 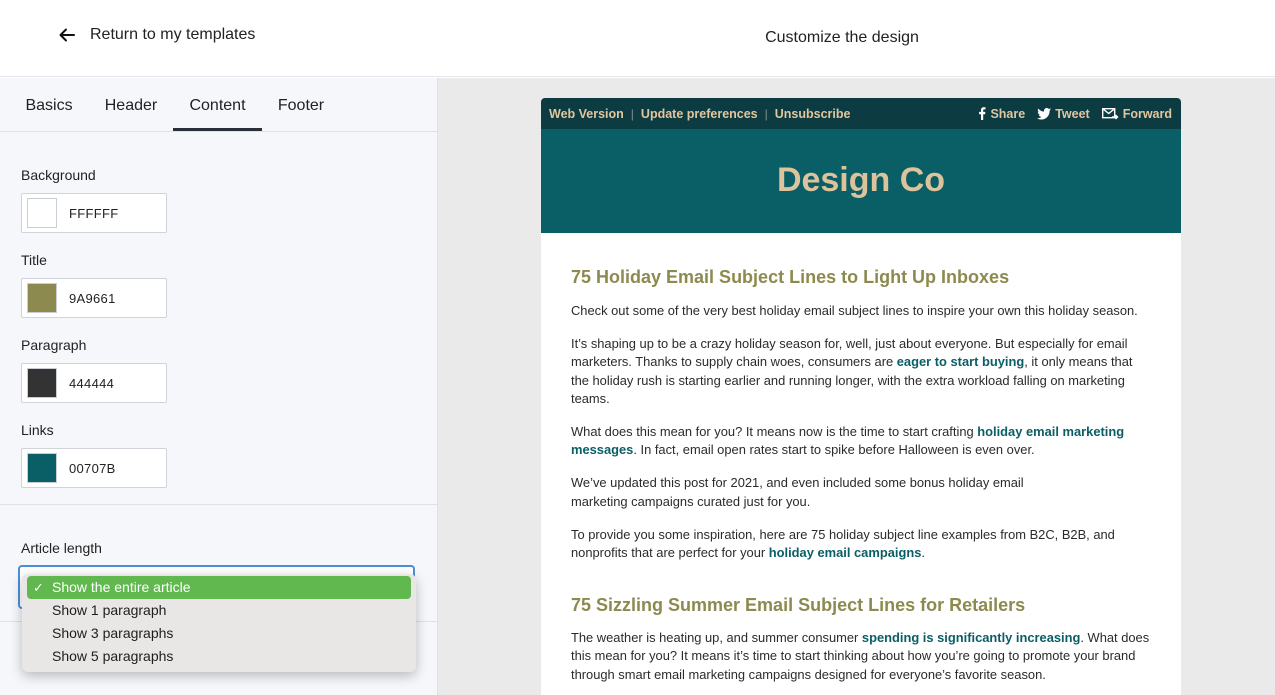 What do you see at coordinates (173, 34) in the screenshot?
I see `return-label: Return to my templates` at bounding box center [173, 34].